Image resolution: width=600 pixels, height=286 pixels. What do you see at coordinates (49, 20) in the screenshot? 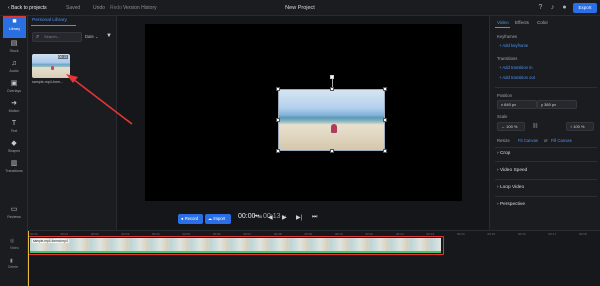
I see `tab-personal-library: Personal Library` at bounding box center [49, 20].